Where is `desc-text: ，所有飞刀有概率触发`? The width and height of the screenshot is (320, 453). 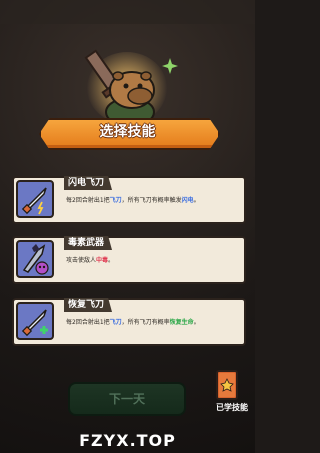 desc-text: ，所有飞刀有概率触发 is located at coordinates (151, 200).